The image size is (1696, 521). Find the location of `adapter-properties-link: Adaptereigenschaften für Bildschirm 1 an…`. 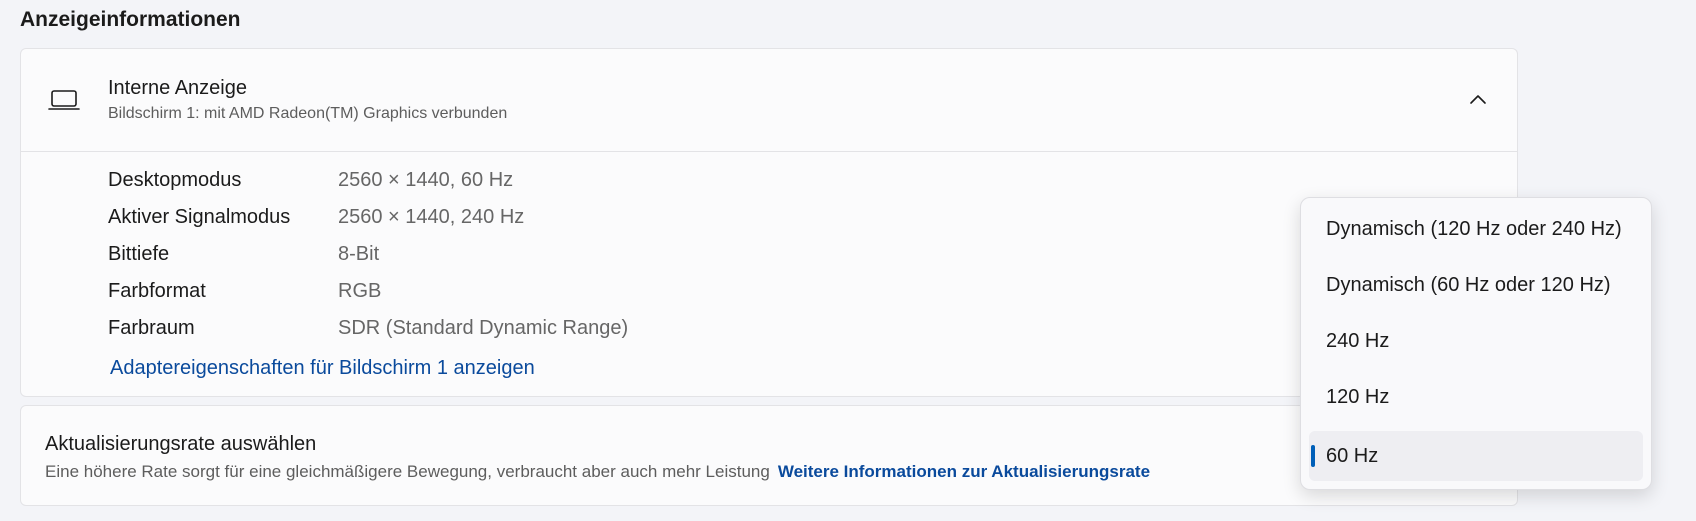

adapter-properties-link: Adaptereigenschaften für Bildschirm 1 an… is located at coordinates (322, 368).